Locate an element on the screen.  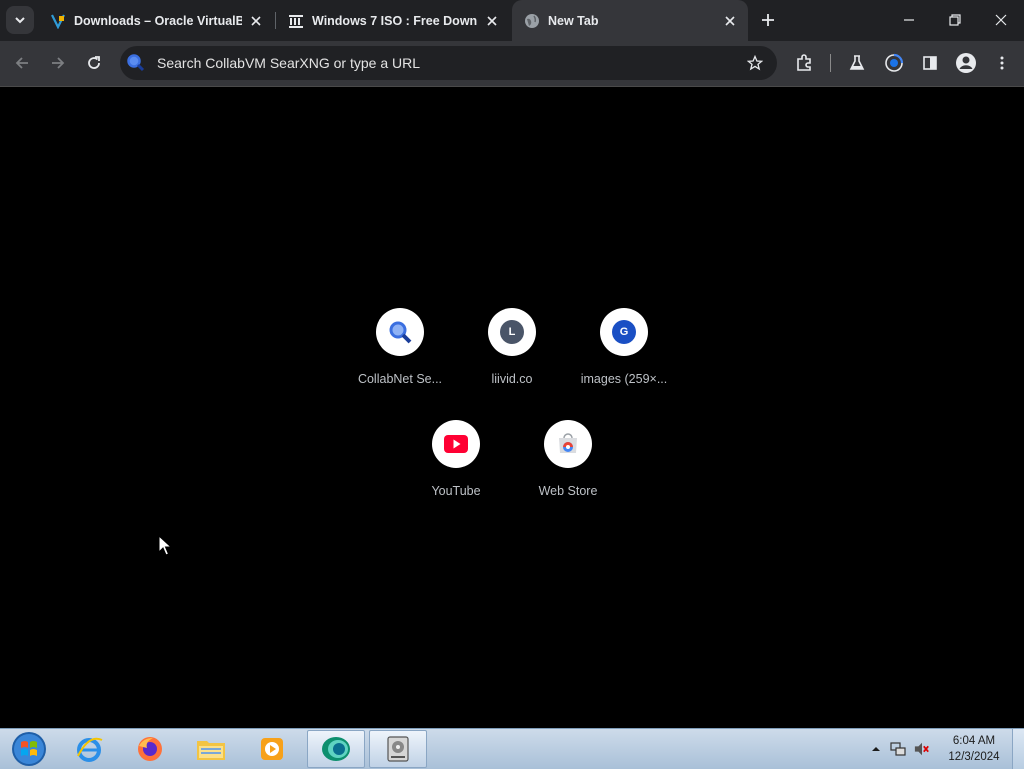
address-bar-placeholder: Search CollabVM SearXNG or type a URL is located at coordinates (288, 63).